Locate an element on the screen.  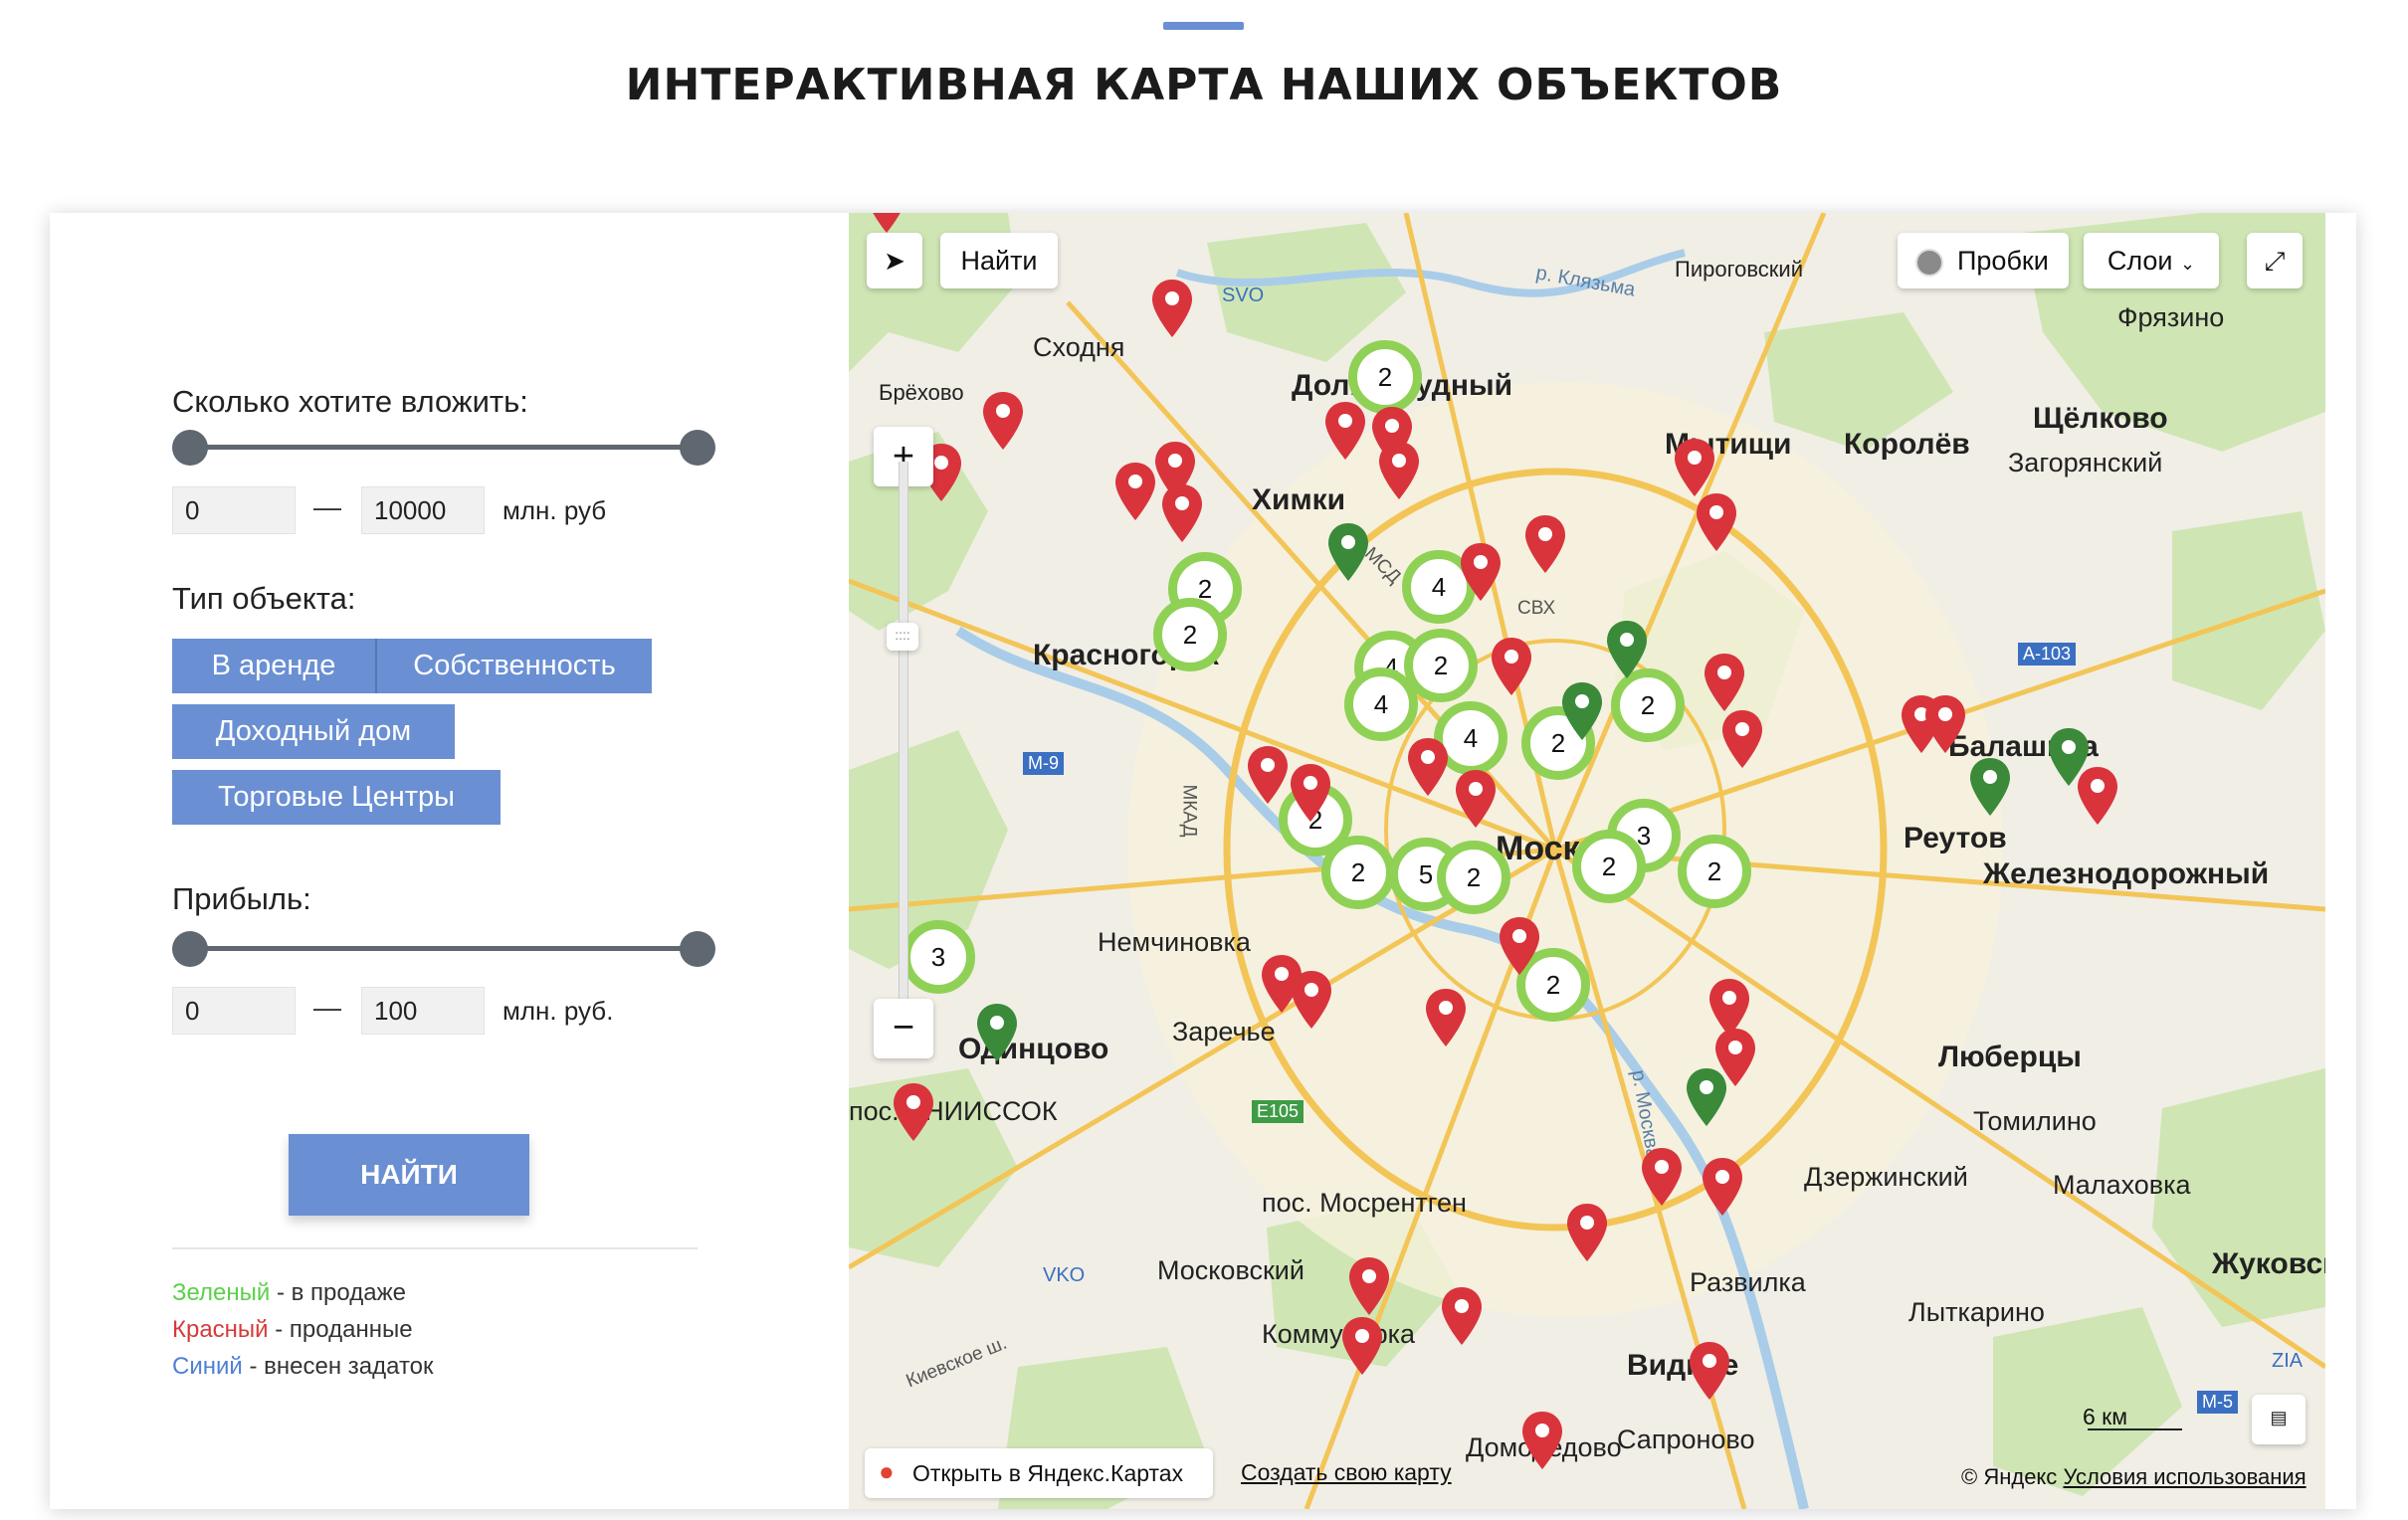
cluster-marker: 3 is located at coordinates (938, 957).